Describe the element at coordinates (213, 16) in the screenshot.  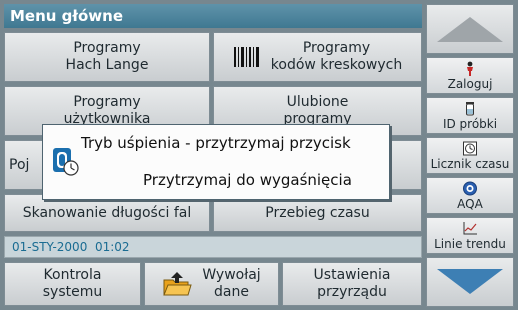
I see `page-title: Menu główne` at that location.